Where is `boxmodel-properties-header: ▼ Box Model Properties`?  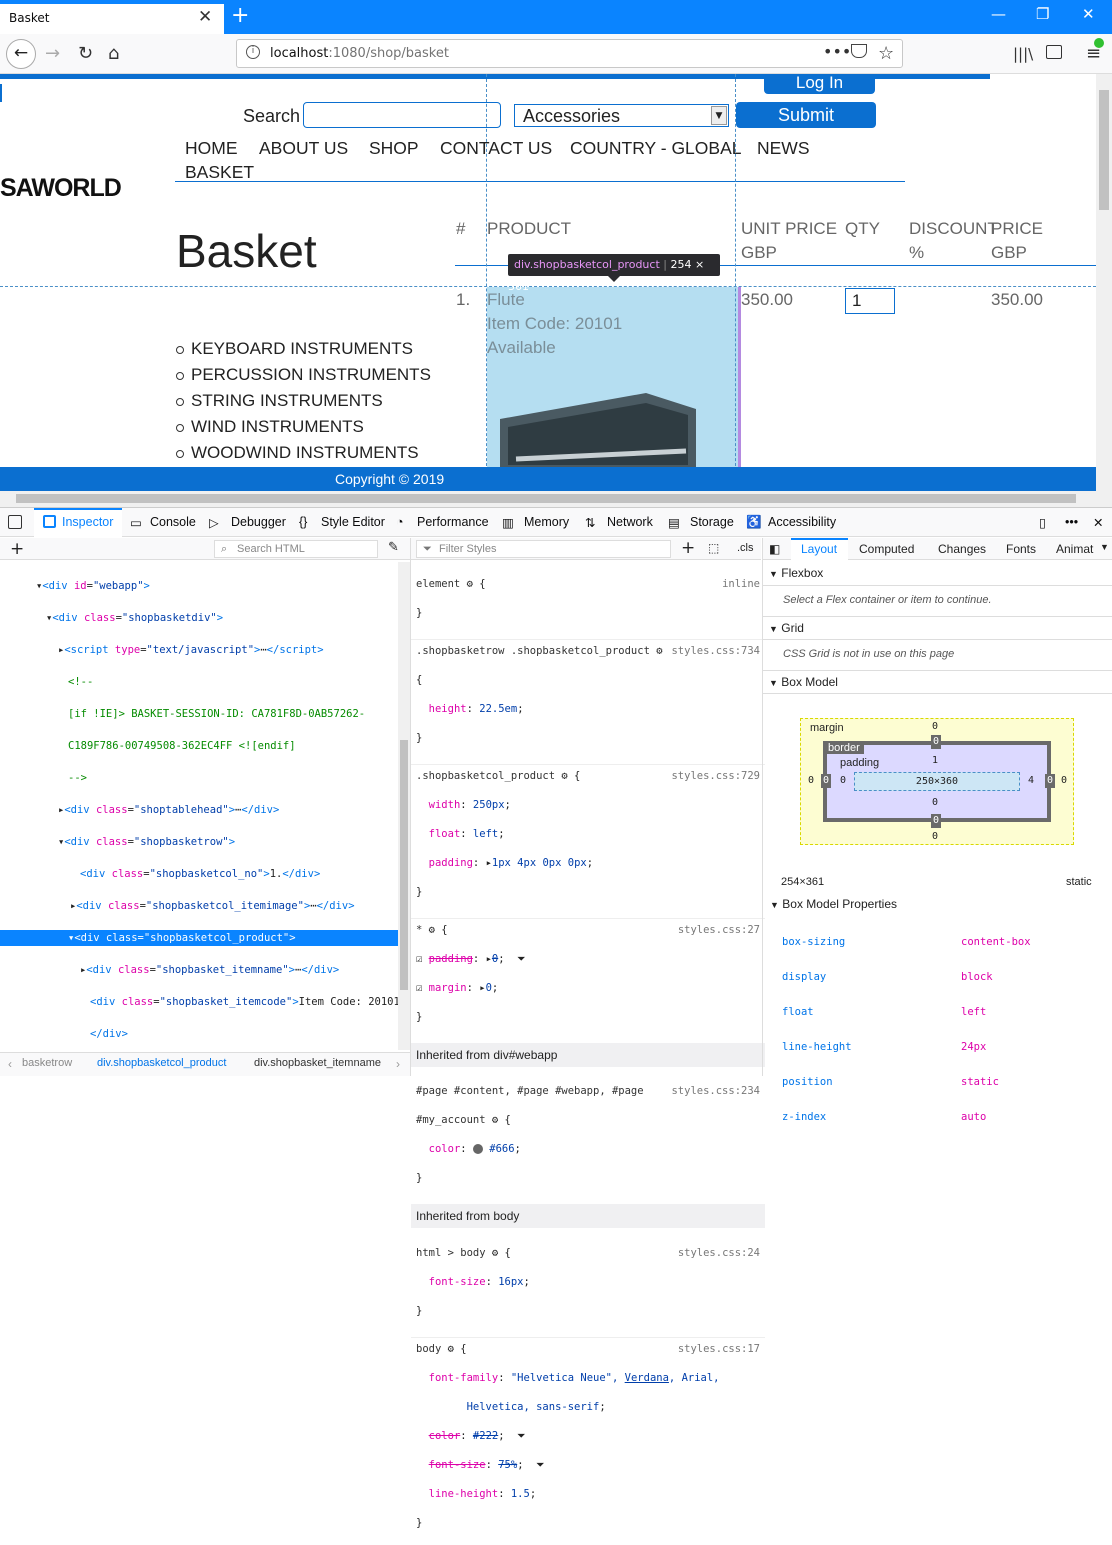
boxmodel-properties-header: ▼ Box Model Properties is located at coordinates (833, 904).